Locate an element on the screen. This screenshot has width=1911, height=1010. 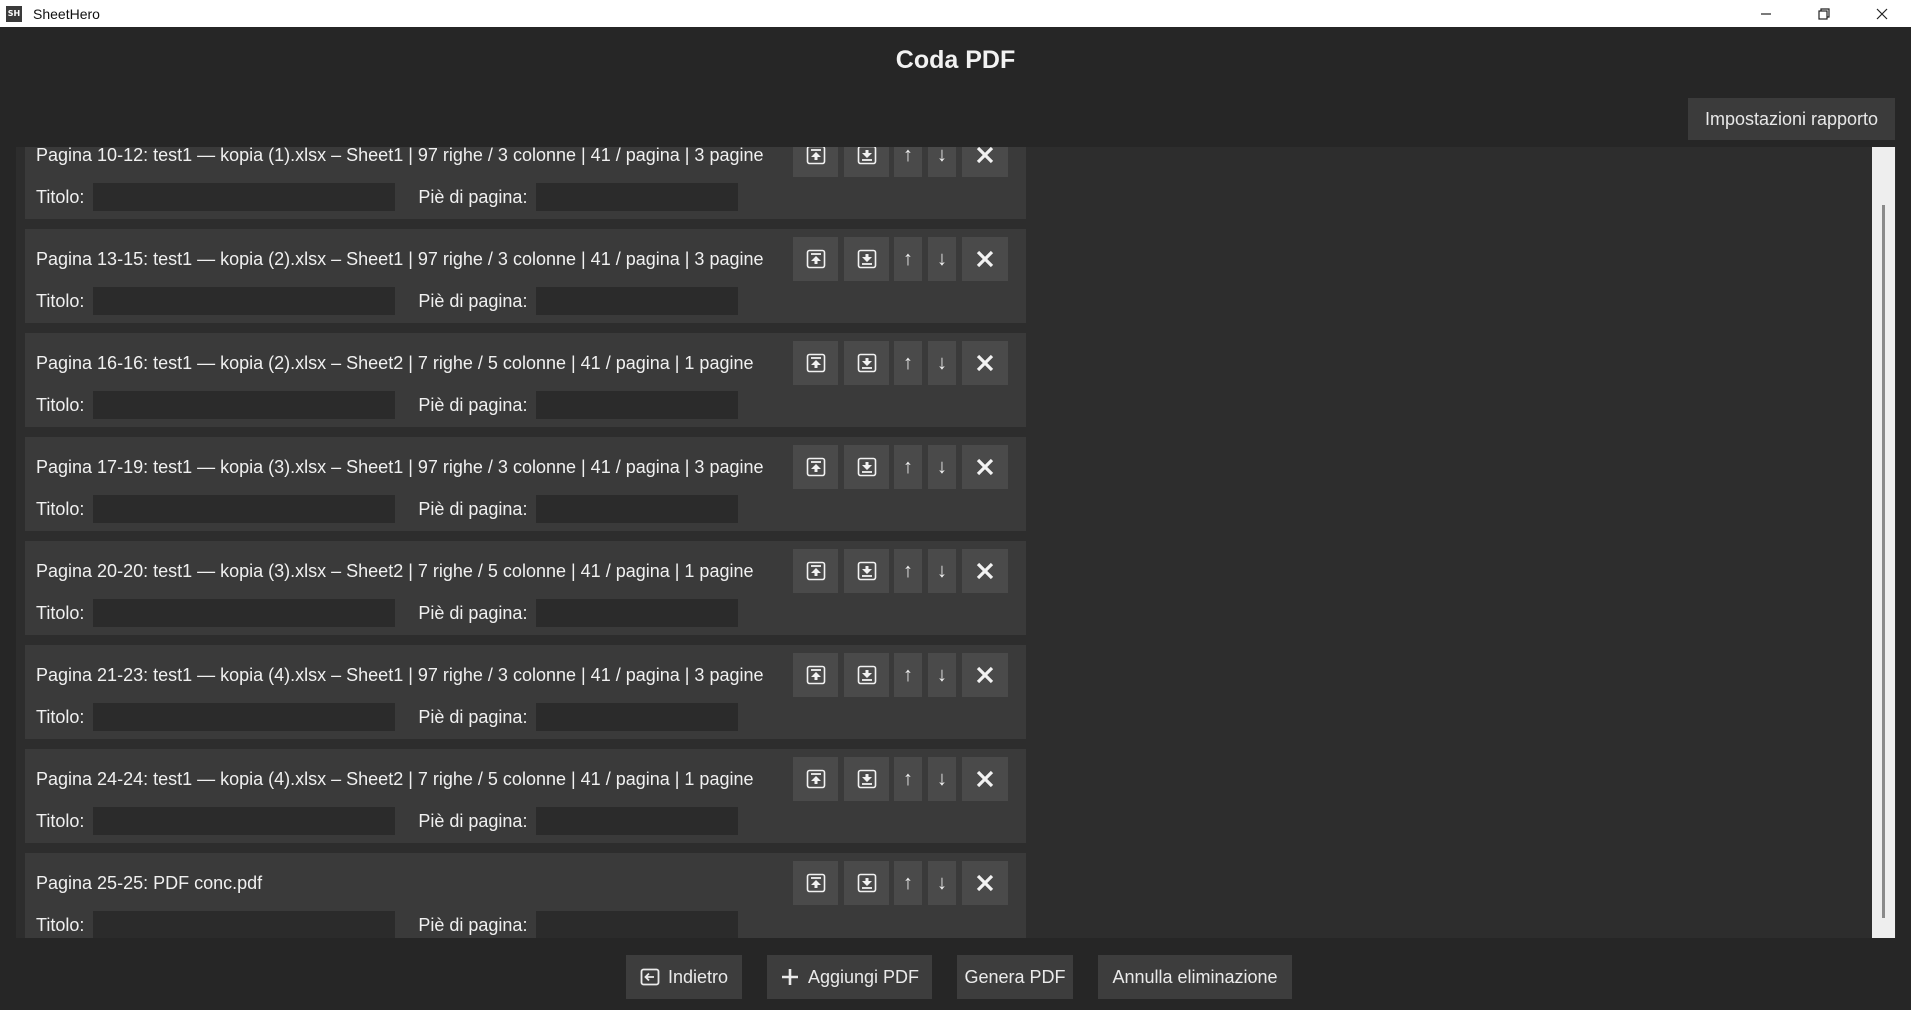
back-button: Indietro is located at coordinates (684, 977).